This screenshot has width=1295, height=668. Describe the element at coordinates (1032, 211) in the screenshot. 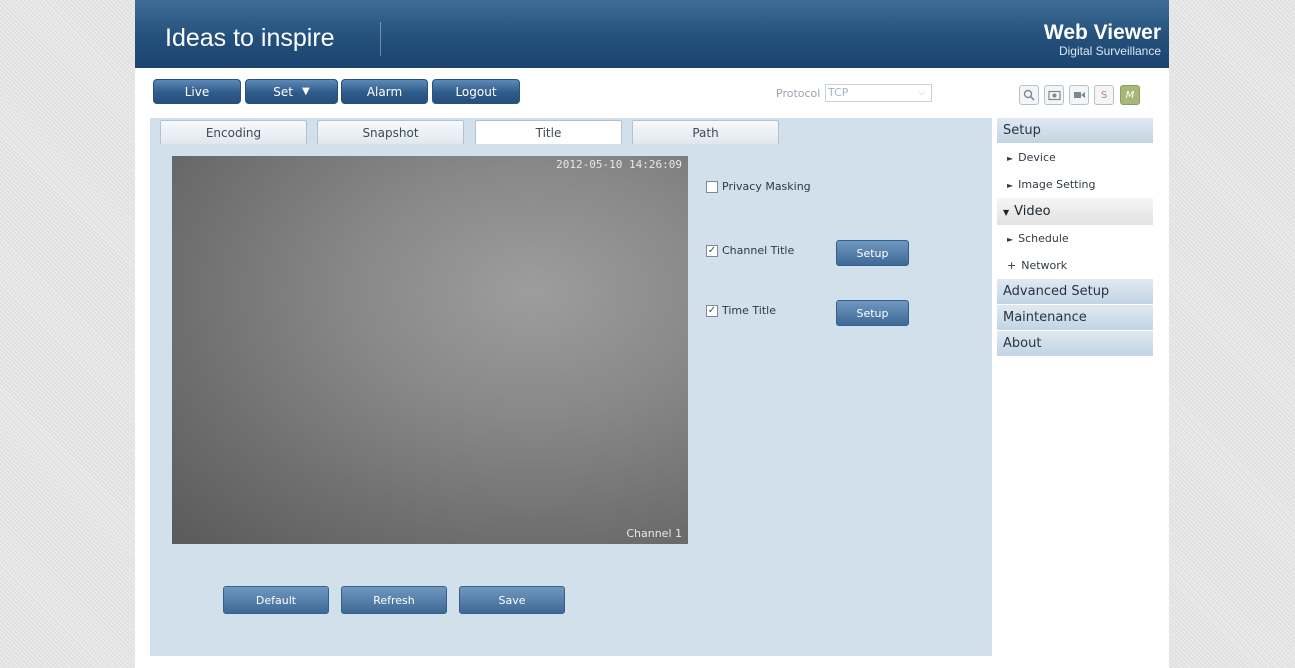

I see `sidebar-item-label: Video` at that location.